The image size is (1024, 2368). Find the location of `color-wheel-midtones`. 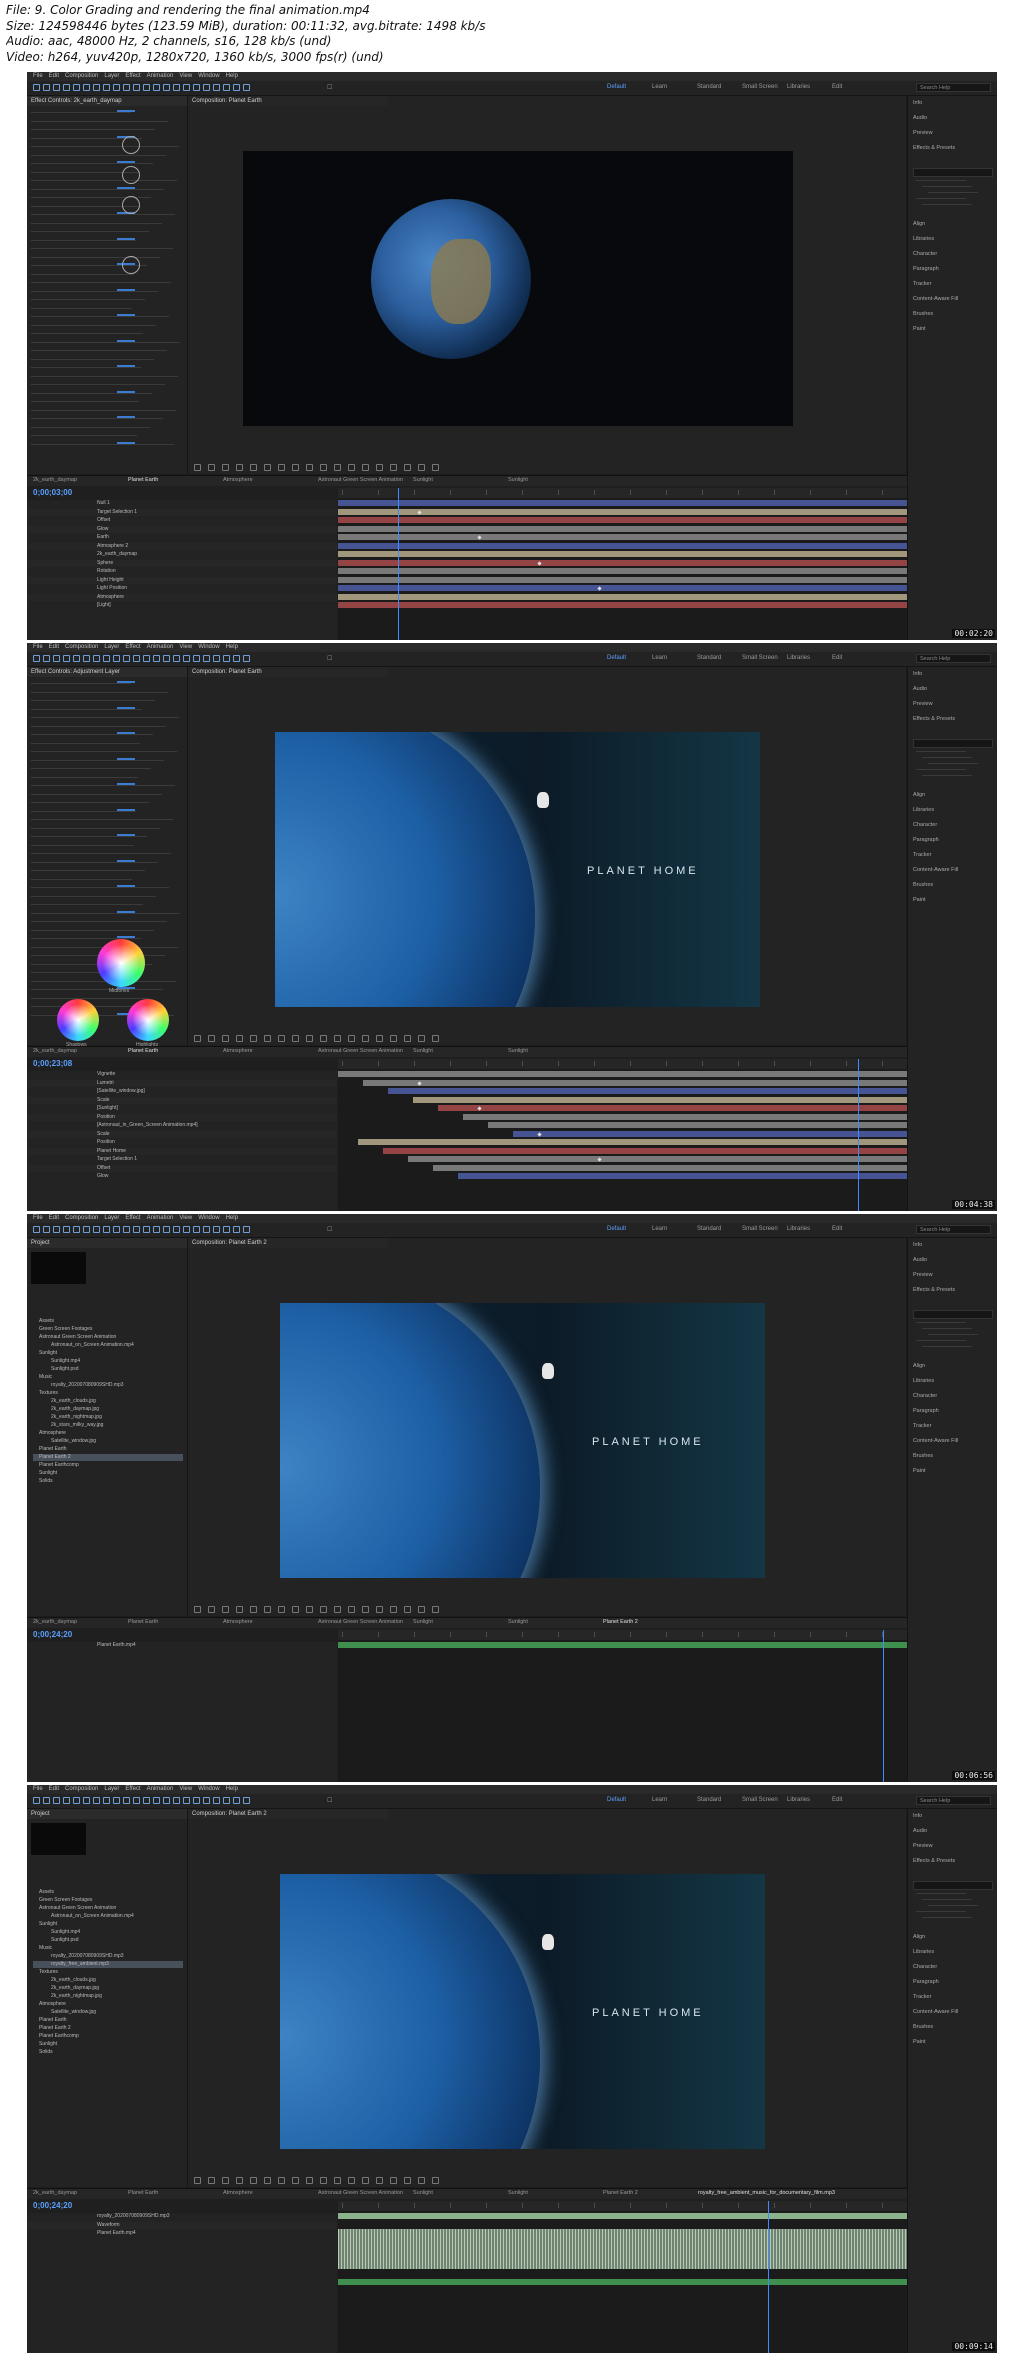

color-wheel-midtones is located at coordinates (121, 963).